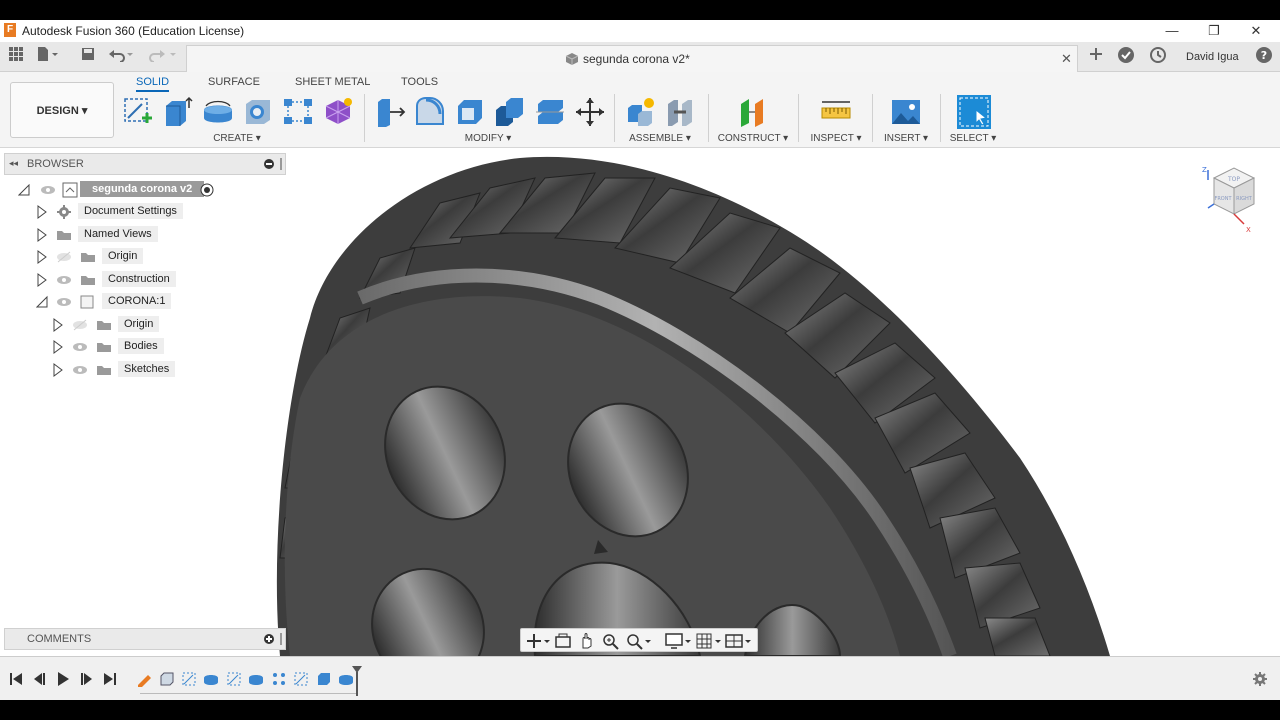 Image resolution: width=1280 pixels, height=720 pixels. Describe the element at coordinates (1232, 200) in the screenshot. I see `view-cube: TOP FRONT RIGHT X Z` at that location.